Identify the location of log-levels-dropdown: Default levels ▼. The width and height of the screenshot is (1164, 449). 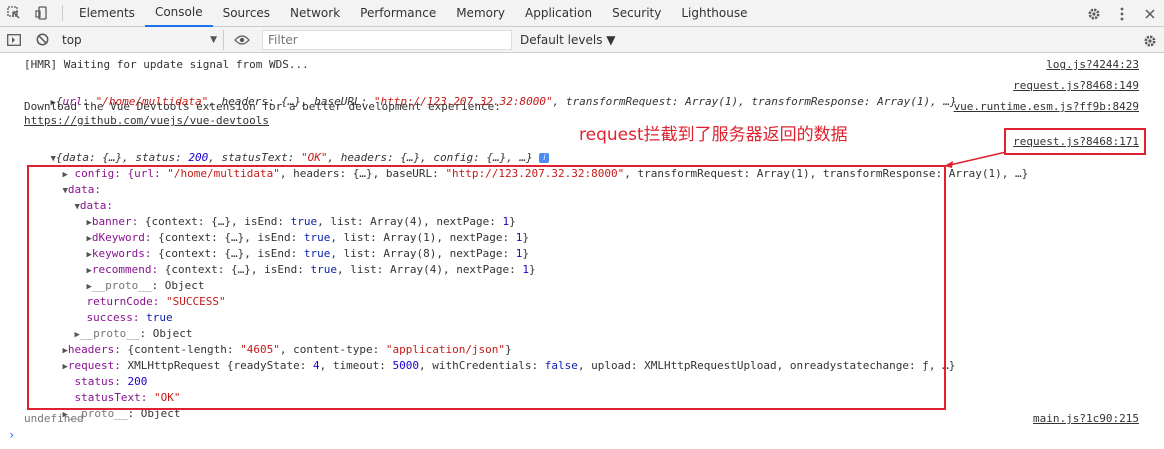
(568, 40).